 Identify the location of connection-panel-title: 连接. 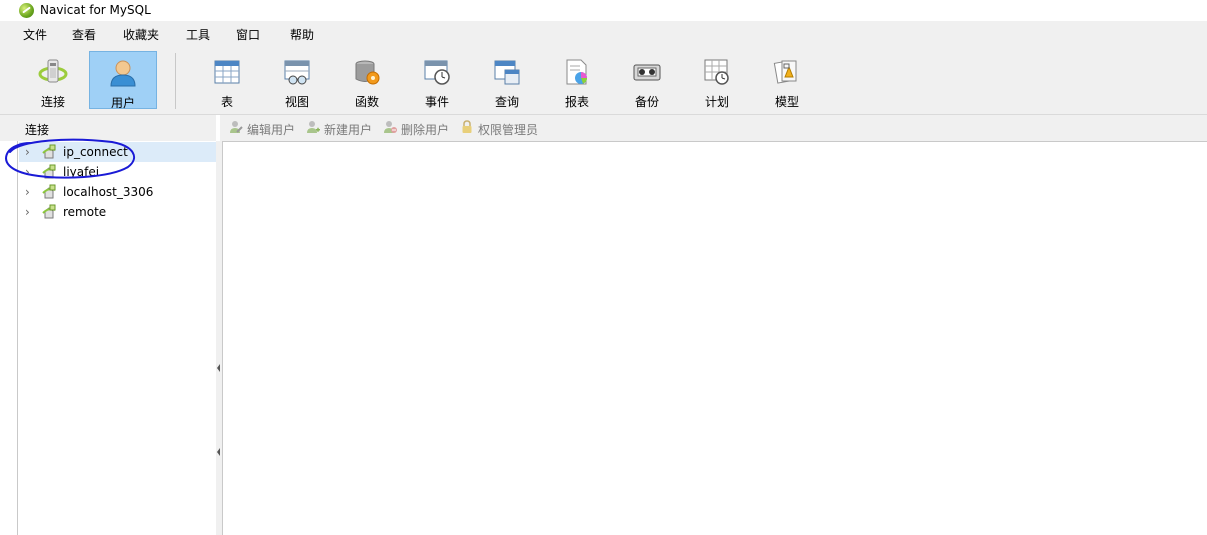
(37, 130).